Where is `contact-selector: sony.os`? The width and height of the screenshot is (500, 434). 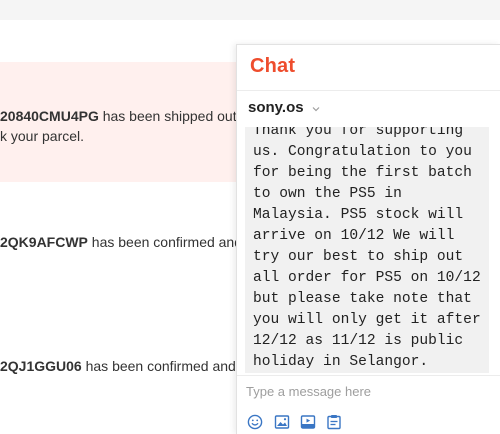 contact-selector: sony.os is located at coordinates (368, 109).